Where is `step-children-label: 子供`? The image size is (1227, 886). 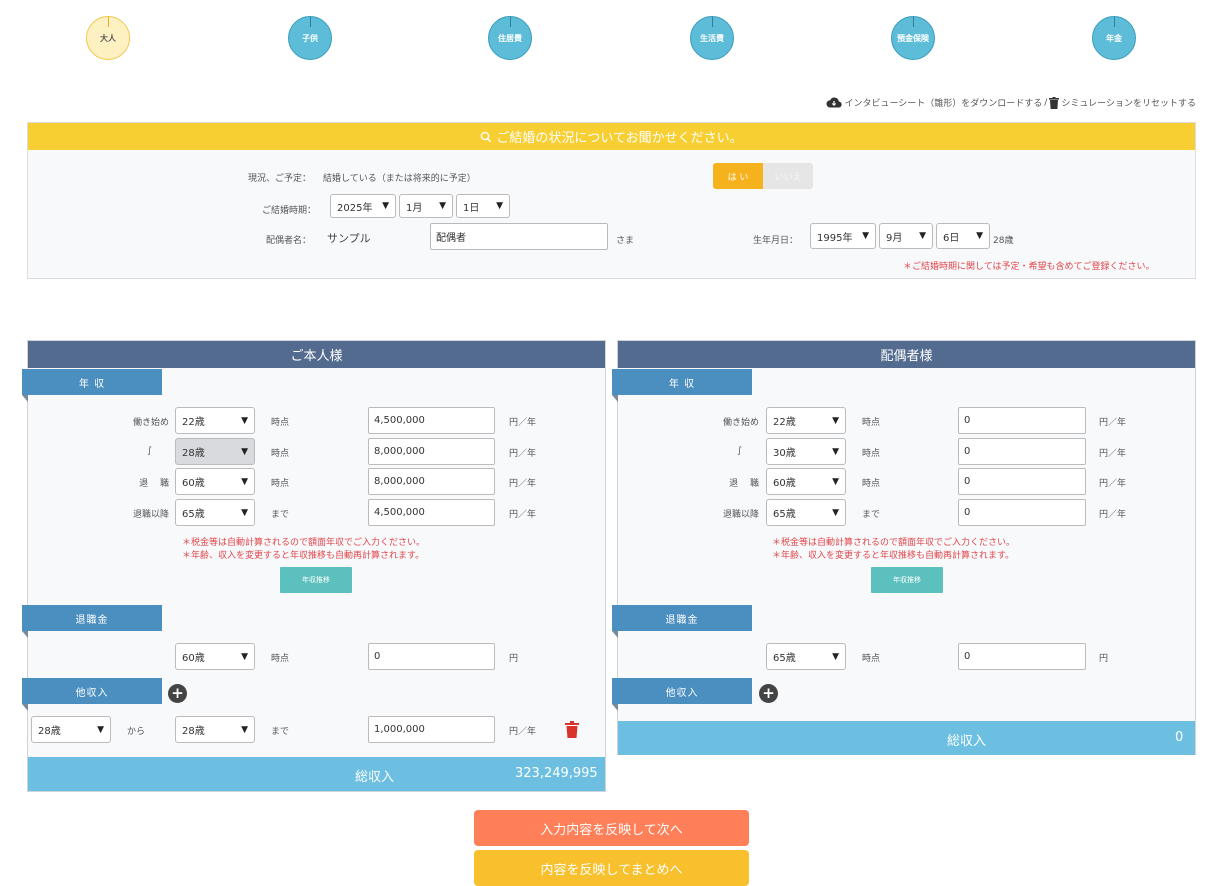 step-children-label: 子供 is located at coordinates (310, 38).